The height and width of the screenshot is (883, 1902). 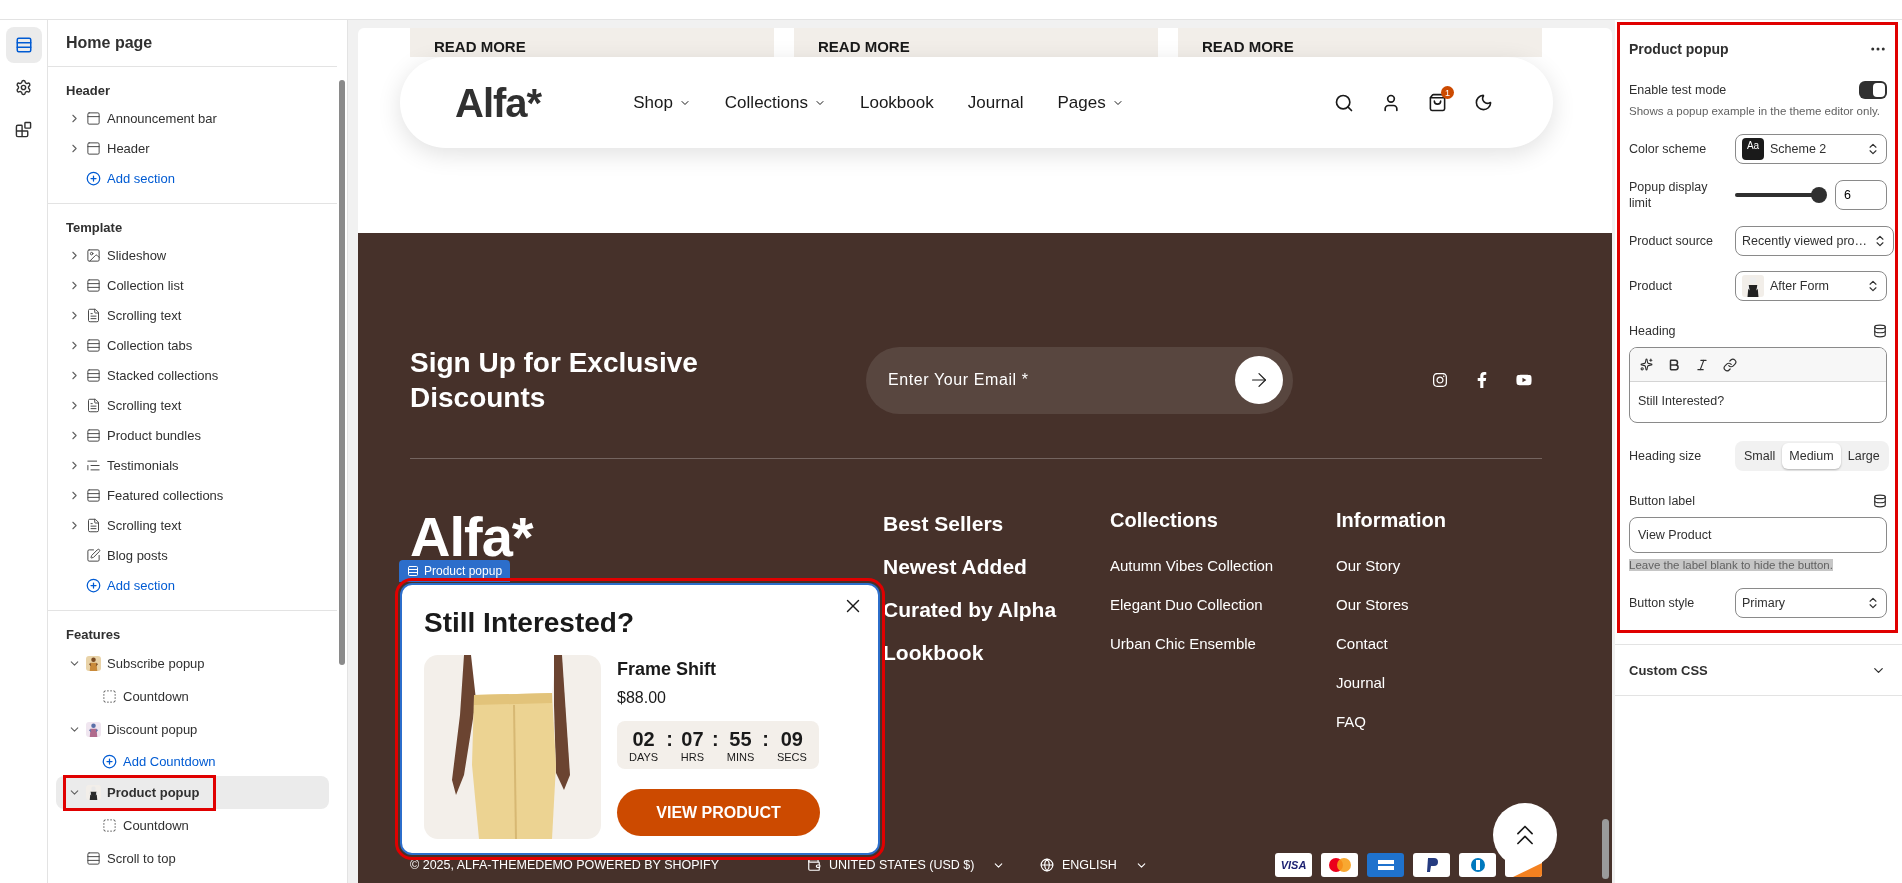 I want to click on section-item: Subscribe popup, so click(x=192, y=663).